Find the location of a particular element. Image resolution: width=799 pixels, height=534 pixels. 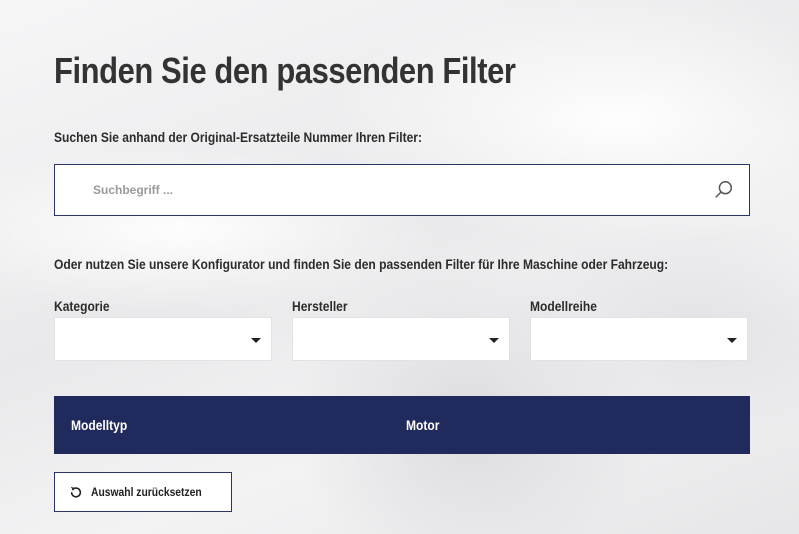

reset-selection-button: Auswahl zurücksetzen is located at coordinates (143, 492).